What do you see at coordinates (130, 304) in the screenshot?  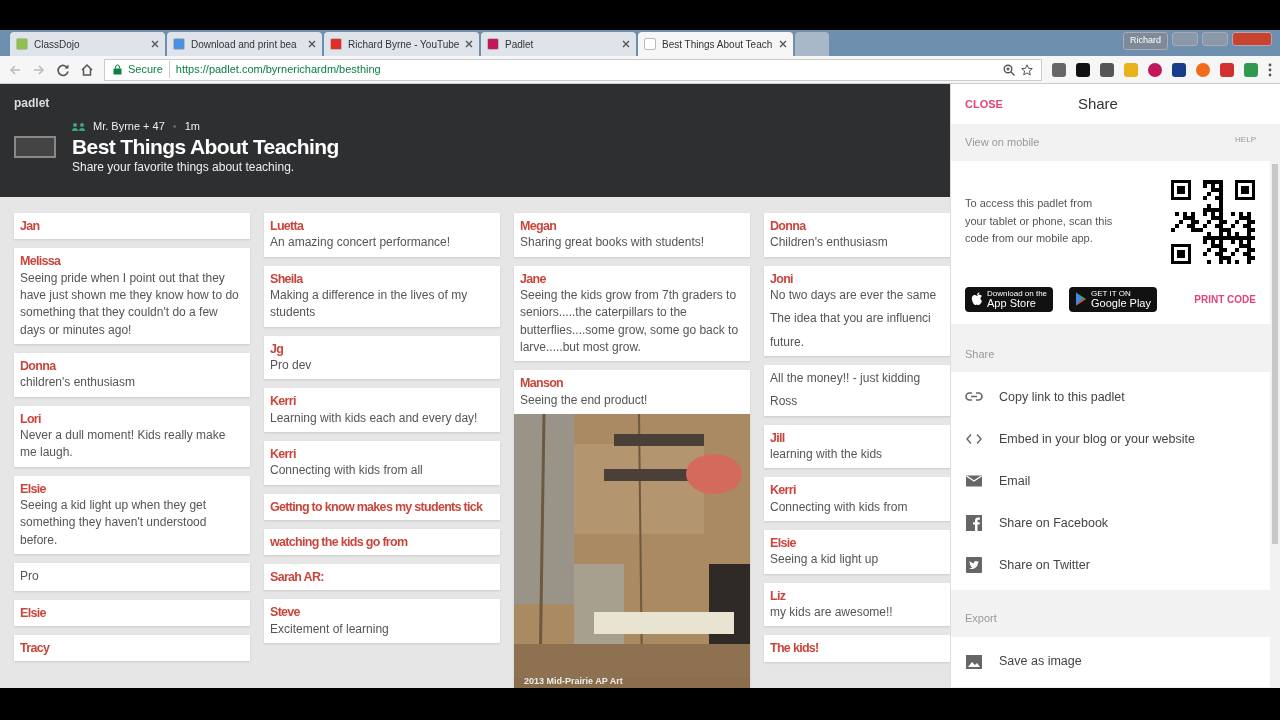 I see `post-text: Seeing pride when I point out that they have just shown me they know how to do something that they couldn't do a few days or minutes ago!` at bounding box center [130, 304].